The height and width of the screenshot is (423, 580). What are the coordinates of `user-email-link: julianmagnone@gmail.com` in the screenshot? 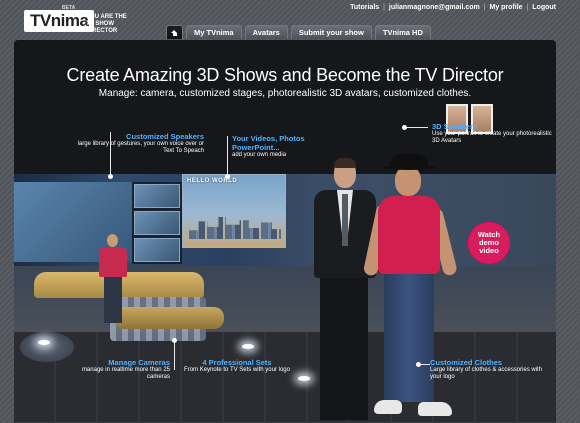 It's located at (434, 7).